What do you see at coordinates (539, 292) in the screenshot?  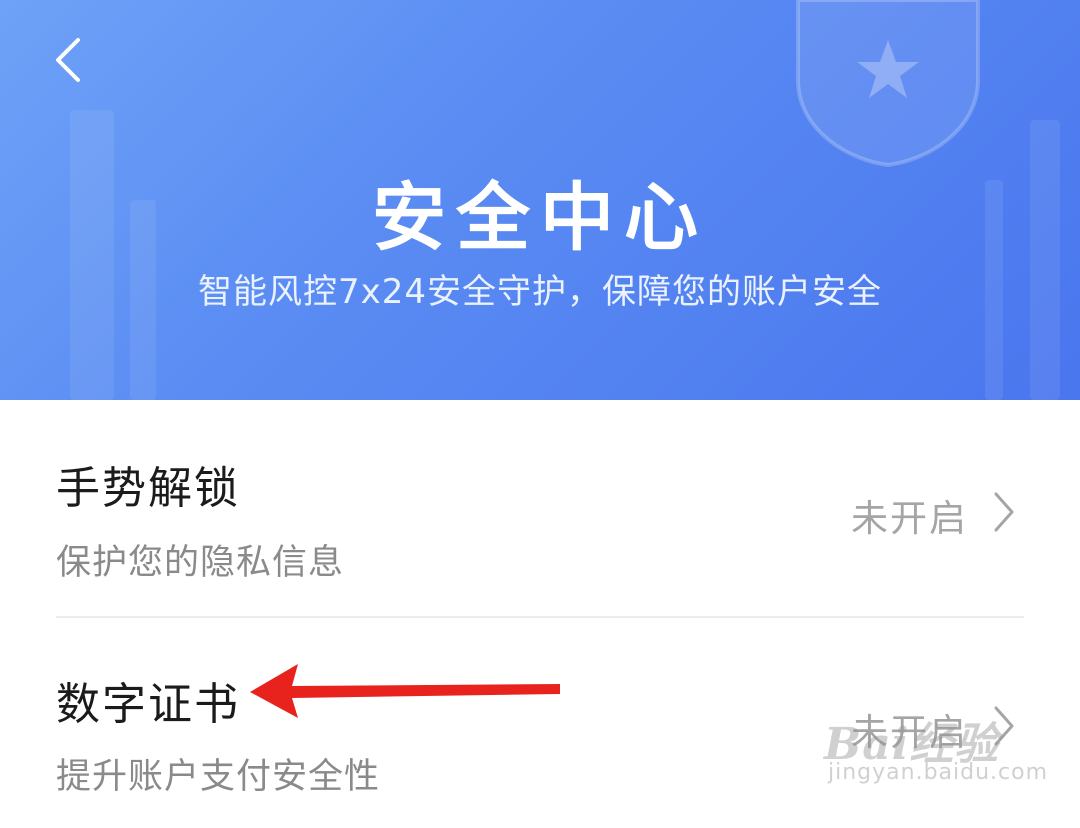 I see `page-subtitle: 智能风控7x24安全守护，保障您的账户安全` at bounding box center [539, 292].